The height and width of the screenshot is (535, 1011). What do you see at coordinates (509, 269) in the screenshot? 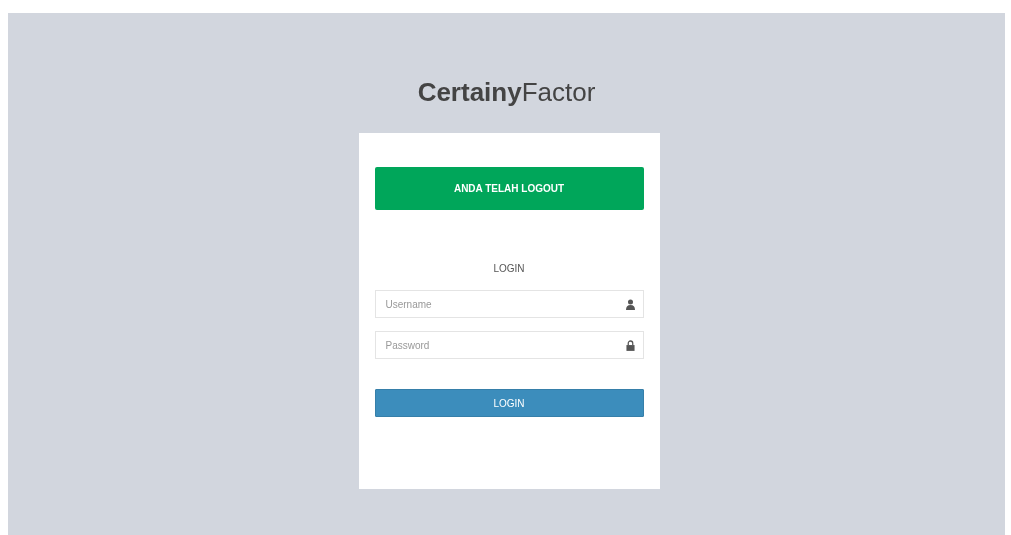
I see `form-title: LOGIN` at bounding box center [509, 269].